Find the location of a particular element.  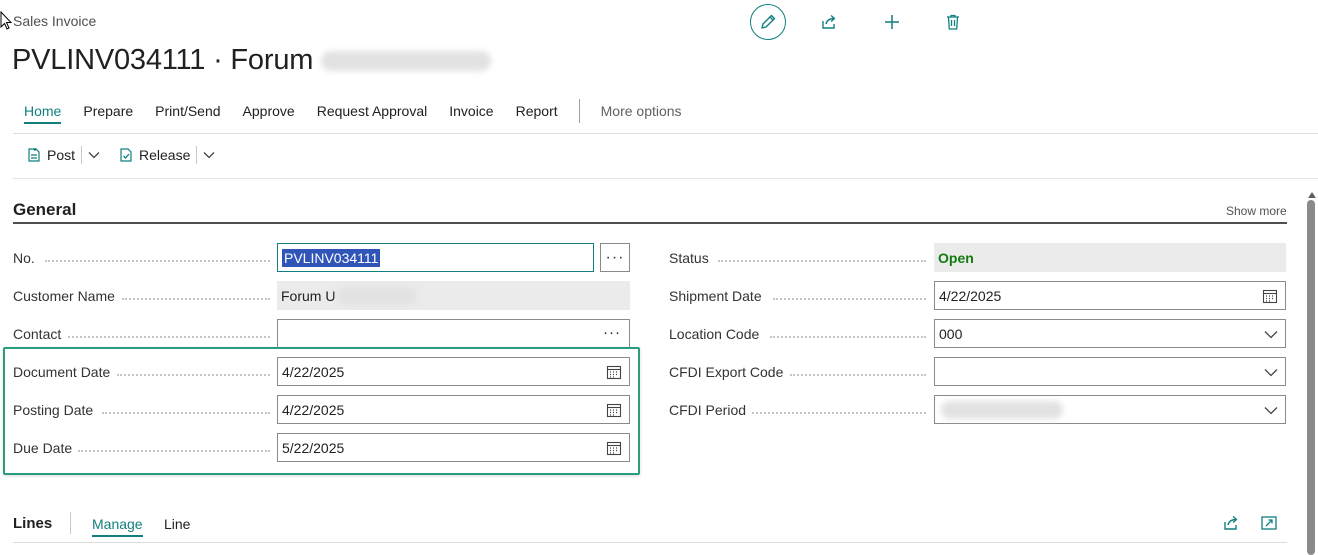

show-more-link: Show more is located at coordinates (1256, 211).